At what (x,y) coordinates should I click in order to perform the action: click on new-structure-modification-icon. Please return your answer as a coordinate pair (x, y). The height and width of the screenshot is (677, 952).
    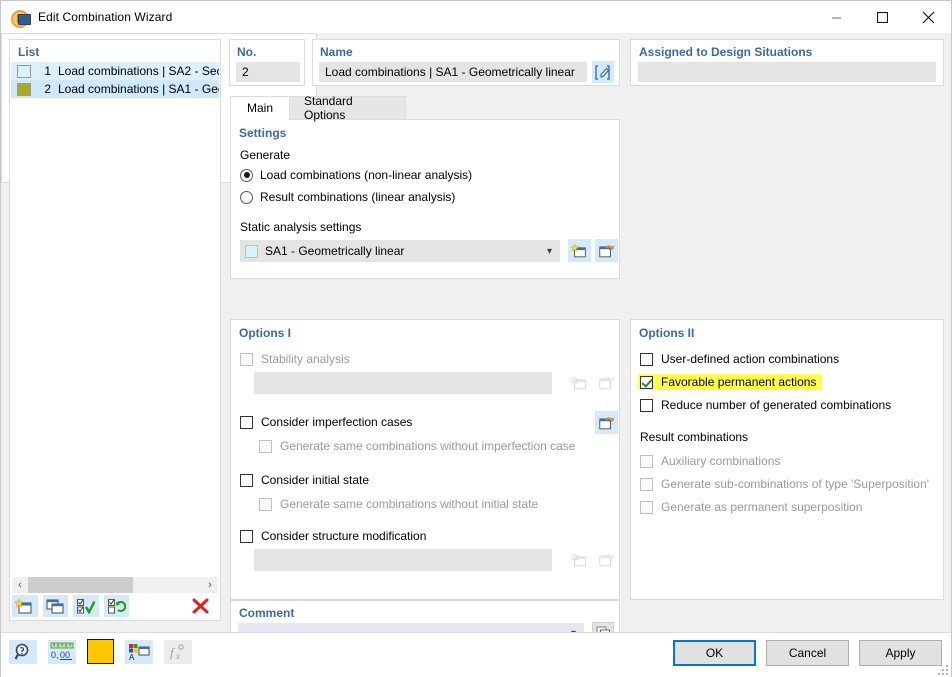
    Looking at the image, I should click on (579, 559).